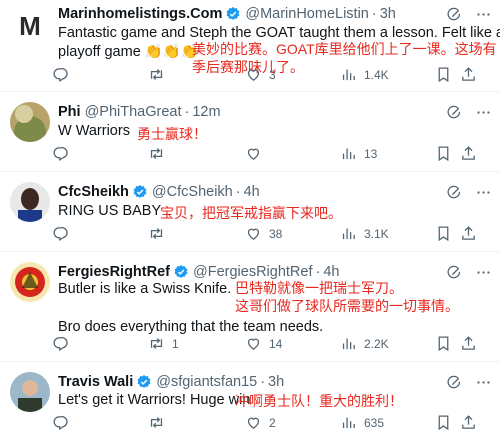  I want to click on views-button: 2.2K, so click(364, 343).